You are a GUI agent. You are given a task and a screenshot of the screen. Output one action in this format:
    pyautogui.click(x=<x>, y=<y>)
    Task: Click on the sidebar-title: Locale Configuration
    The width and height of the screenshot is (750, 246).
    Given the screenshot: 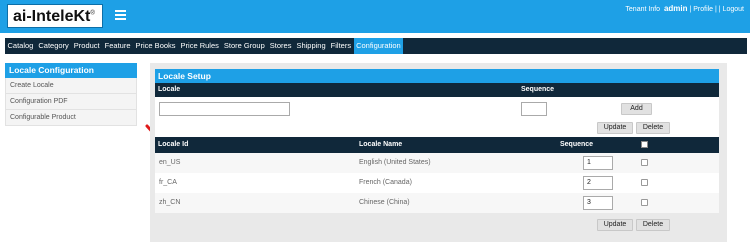 What is the action you would take?
    pyautogui.click(x=71, y=70)
    